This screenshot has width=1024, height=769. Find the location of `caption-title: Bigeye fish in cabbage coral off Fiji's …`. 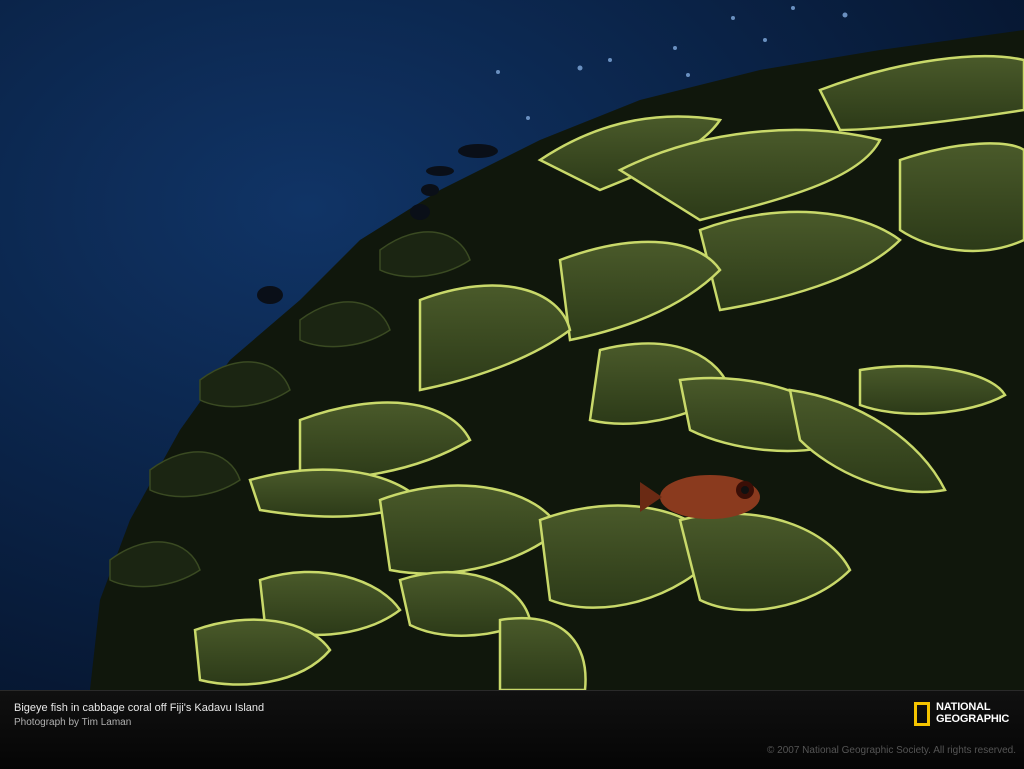

caption-title: Bigeye fish in cabbage coral off Fiji's … is located at coordinates (139, 708).